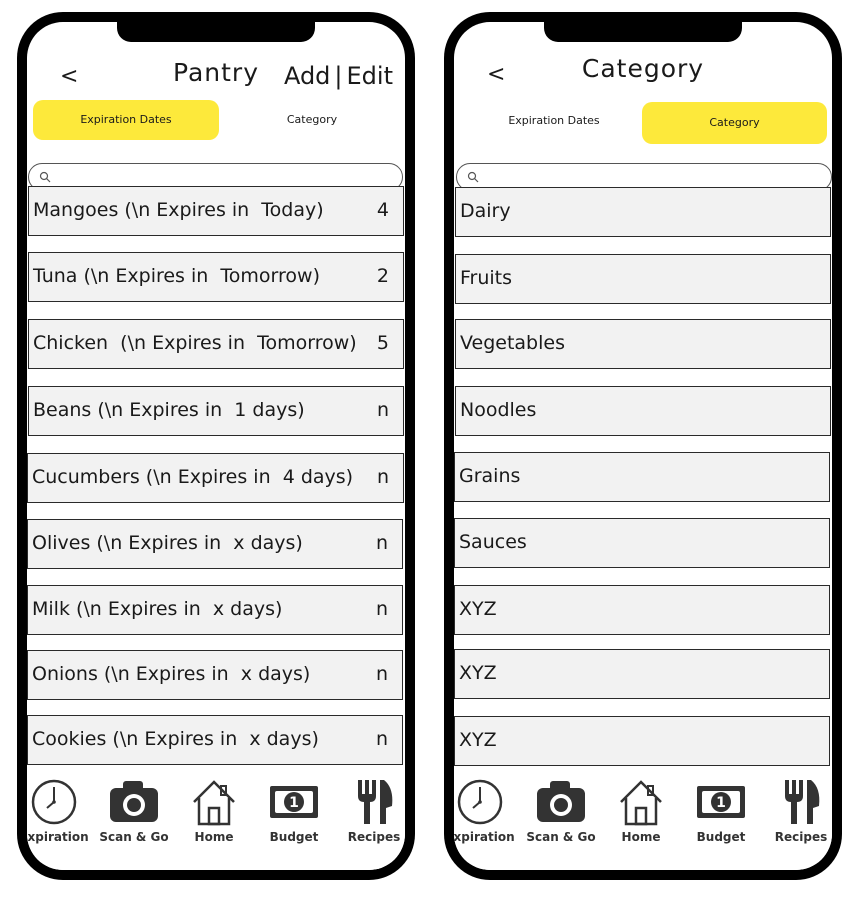 This screenshot has height=908, width=867. What do you see at coordinates (643, 344) in the screenshot?
I see `list-item: Vegetables` at bounding box center [643, 344].